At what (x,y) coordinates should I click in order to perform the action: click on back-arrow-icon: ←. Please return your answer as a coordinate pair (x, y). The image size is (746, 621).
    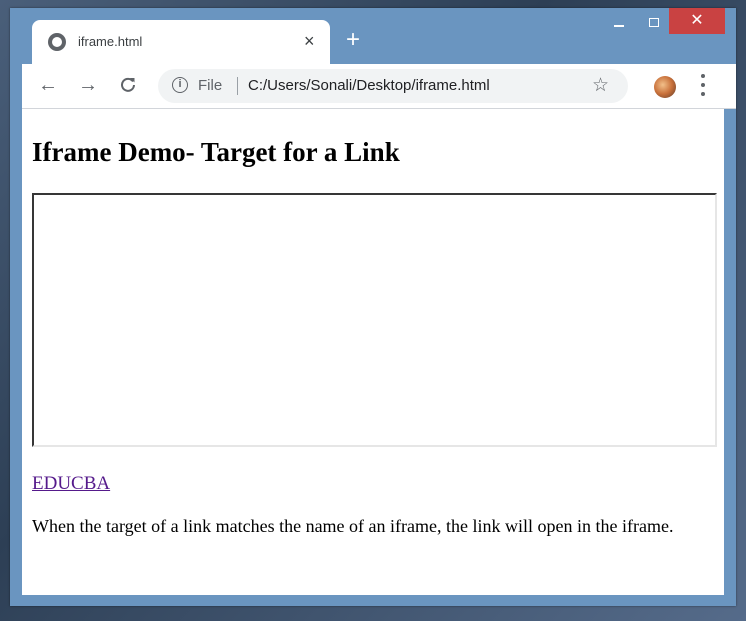
    Looking at the image, I should click on (48, 85).